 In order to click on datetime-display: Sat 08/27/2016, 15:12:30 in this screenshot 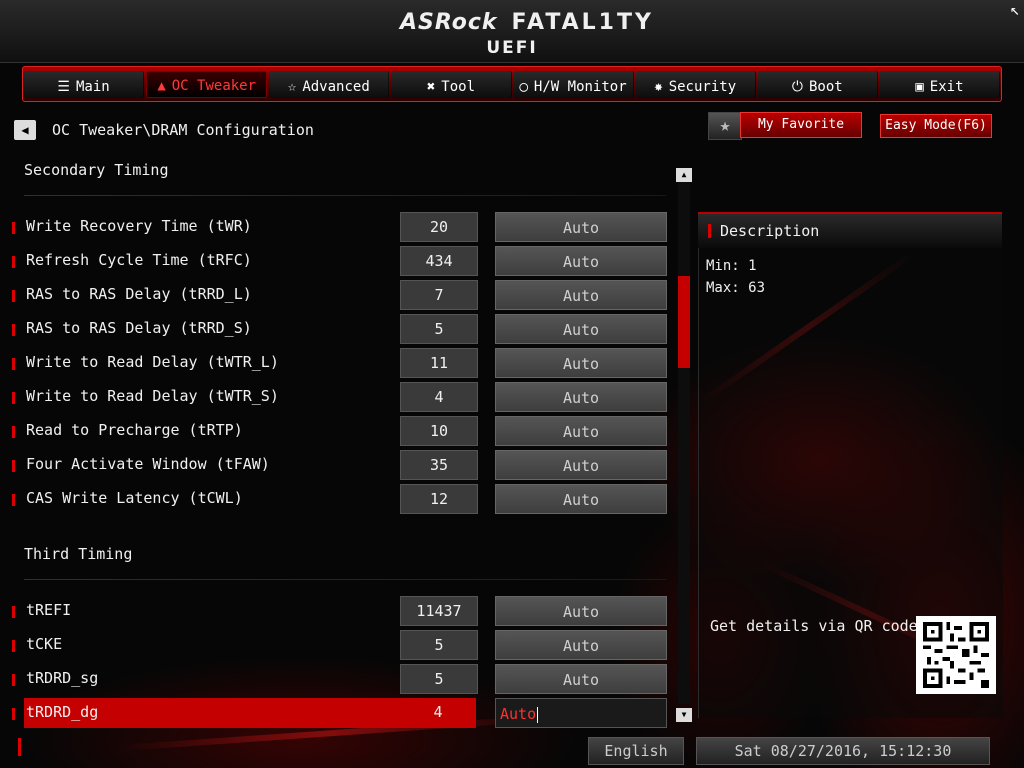, I will do `click(843, 751)`.